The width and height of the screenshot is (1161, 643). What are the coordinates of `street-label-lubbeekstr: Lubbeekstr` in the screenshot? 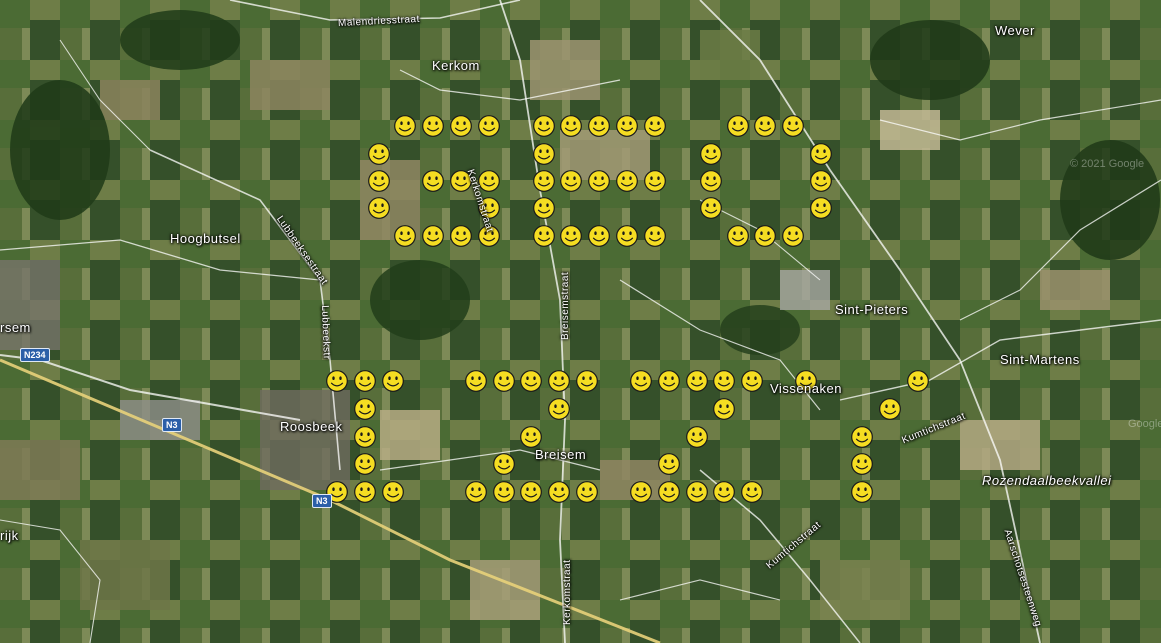 It's located at (325, 332).